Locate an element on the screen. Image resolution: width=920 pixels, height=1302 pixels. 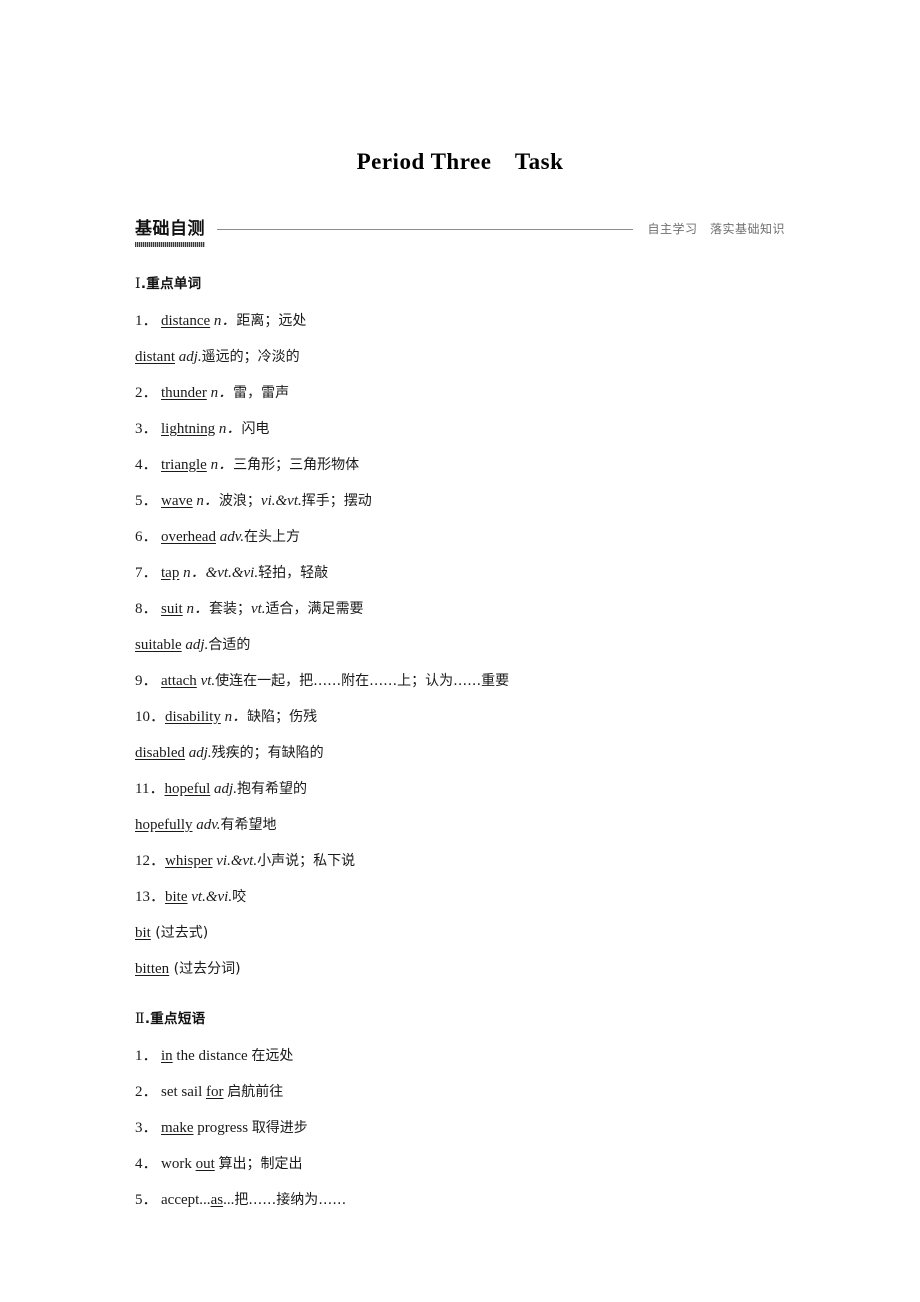
phrase-meaning: 算出；制定出 is located at coordinates (260, 1164).